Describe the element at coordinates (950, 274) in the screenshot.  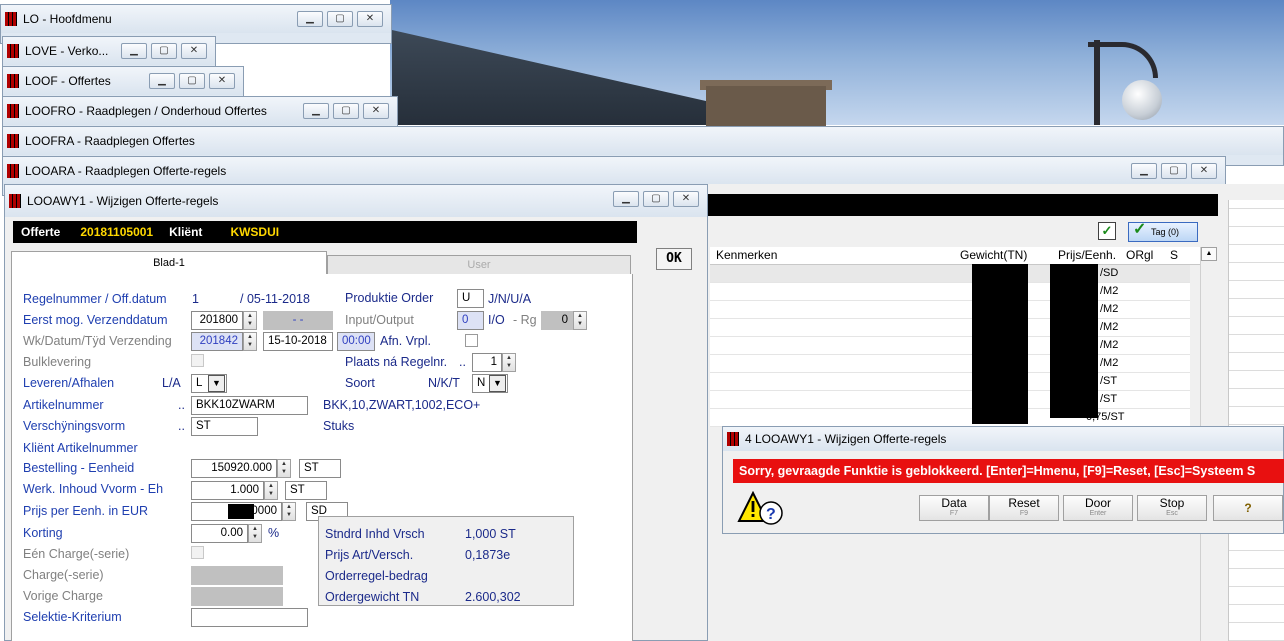
I see `table-row: /SD` at that location.